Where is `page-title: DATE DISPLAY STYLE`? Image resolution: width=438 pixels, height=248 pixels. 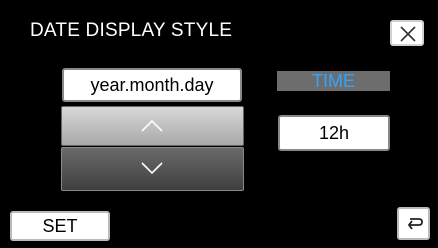
page-title: DATE DISPLAY STYLE is located at coordinates (131, 30).